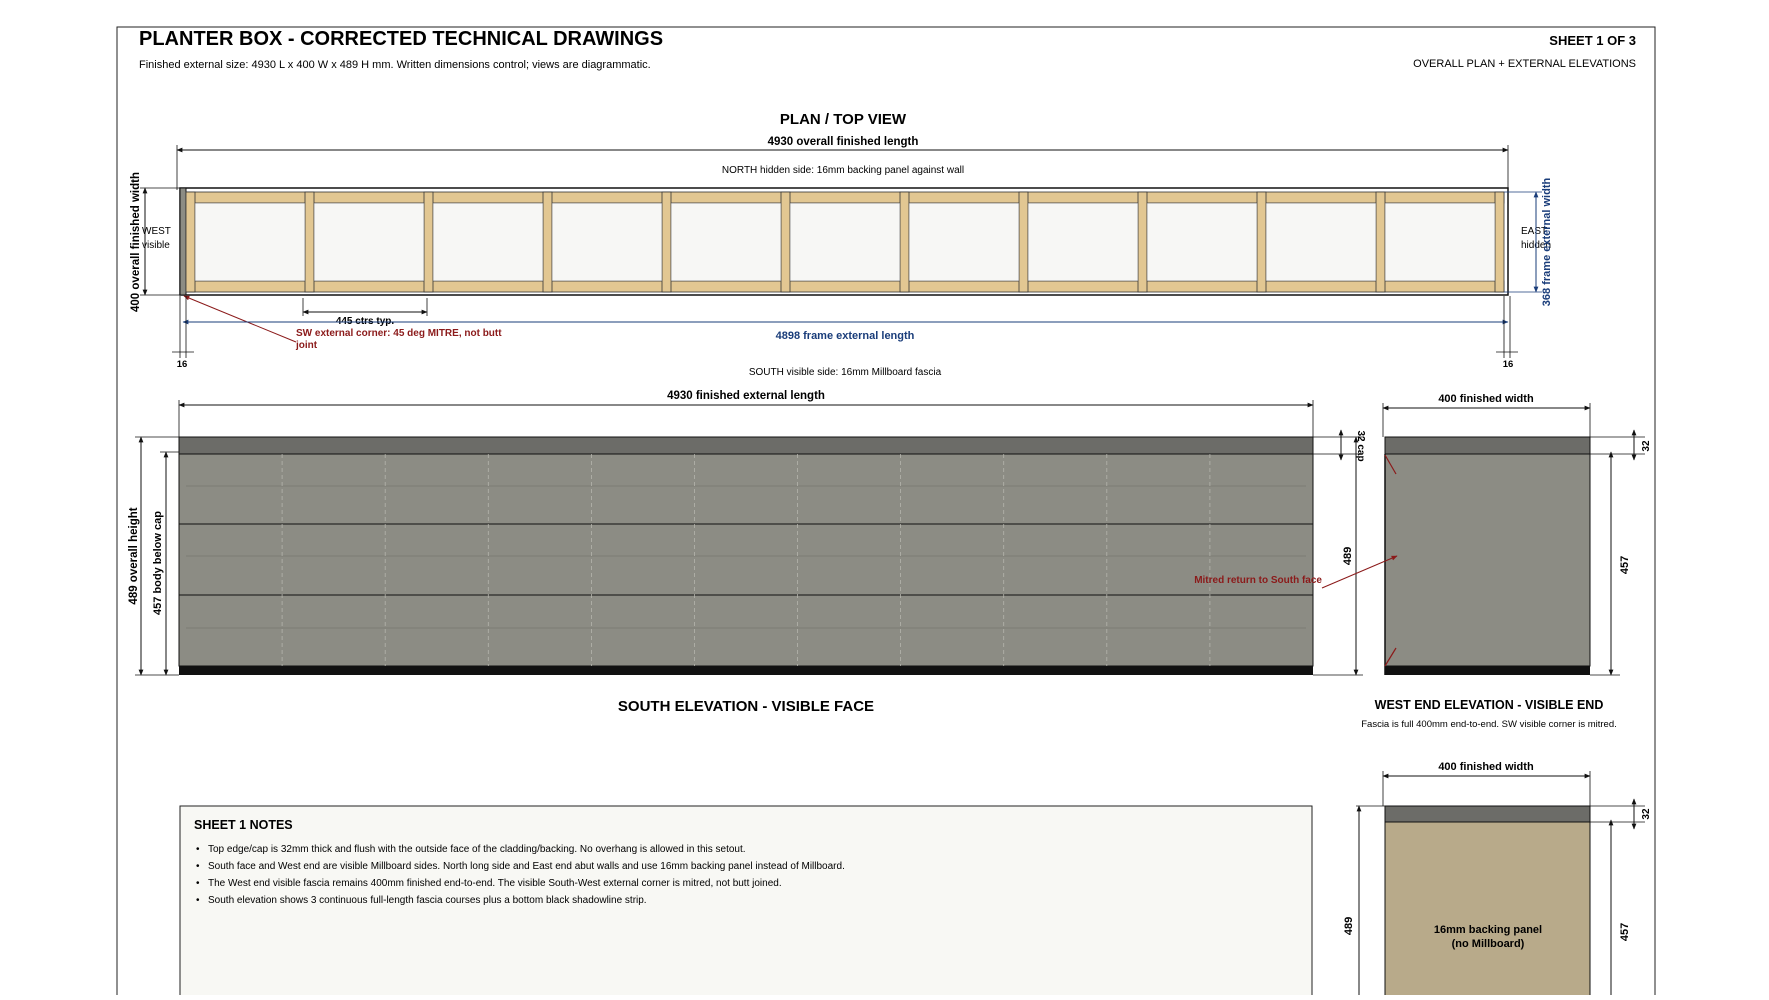 Image resolution: width=1769 pixels, height=1000 pixels. Describe the element at coordinates (1488, 944) in the screenshot. I see `east-panel-sub: (no Millboard)` at that location.